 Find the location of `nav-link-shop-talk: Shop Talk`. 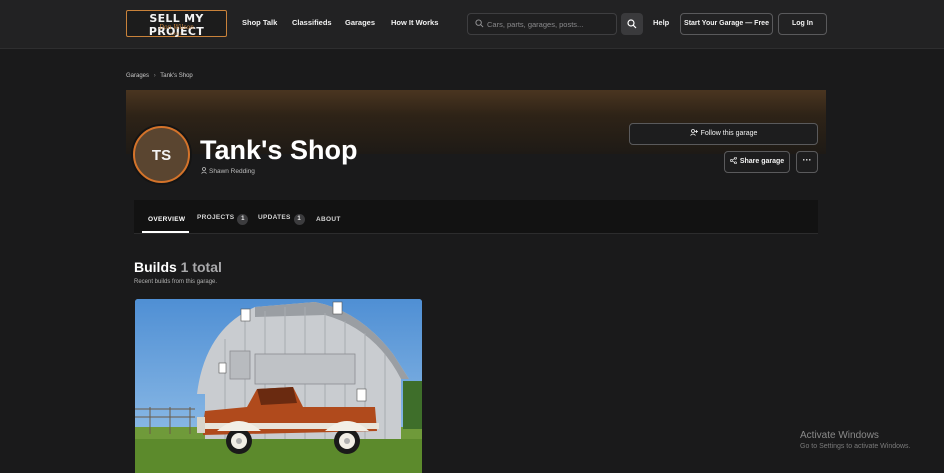

nav-link-shop-talk: Shop Talk is located at coordinates (259, 22).